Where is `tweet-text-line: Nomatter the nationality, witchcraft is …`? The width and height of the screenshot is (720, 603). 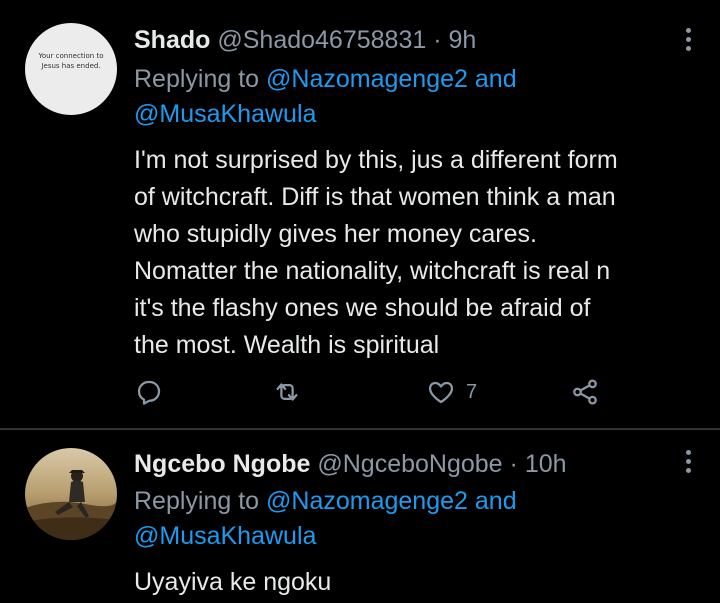
tweet-text-line: Nomatter the nationality, witchcraft is … is located at coordinates (372, 271).